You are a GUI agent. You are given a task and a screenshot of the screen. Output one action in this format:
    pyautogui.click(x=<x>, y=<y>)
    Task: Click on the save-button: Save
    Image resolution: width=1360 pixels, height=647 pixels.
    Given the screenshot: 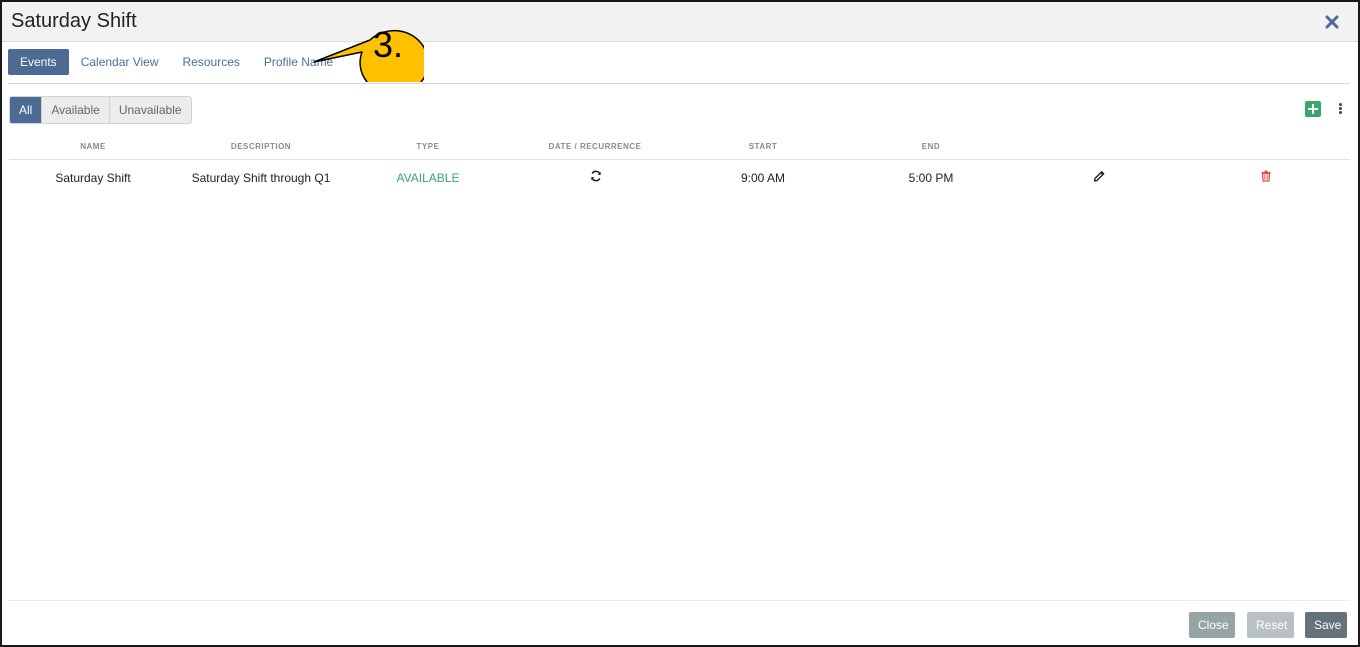 What is the action you would take?
    pyautogui.click(x=1326, y=625)
    